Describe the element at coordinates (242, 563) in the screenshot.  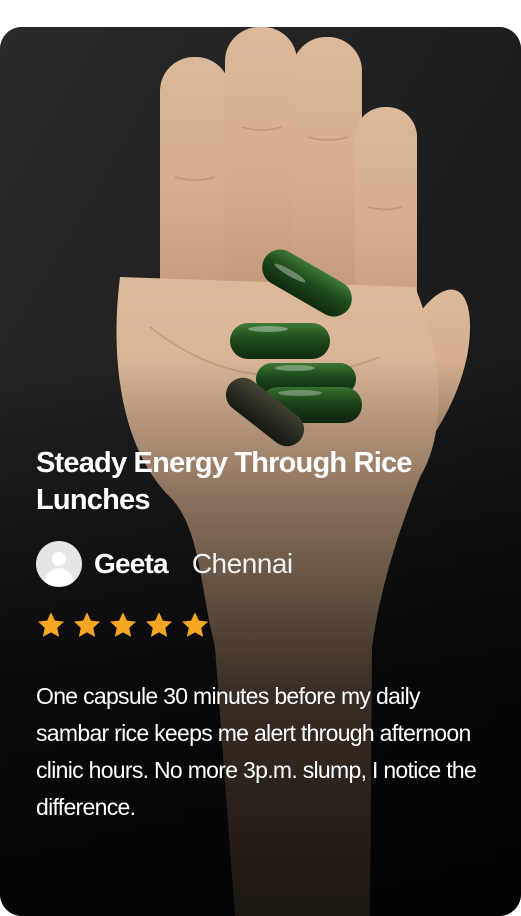
I see `author-city: Chennai` at that location.